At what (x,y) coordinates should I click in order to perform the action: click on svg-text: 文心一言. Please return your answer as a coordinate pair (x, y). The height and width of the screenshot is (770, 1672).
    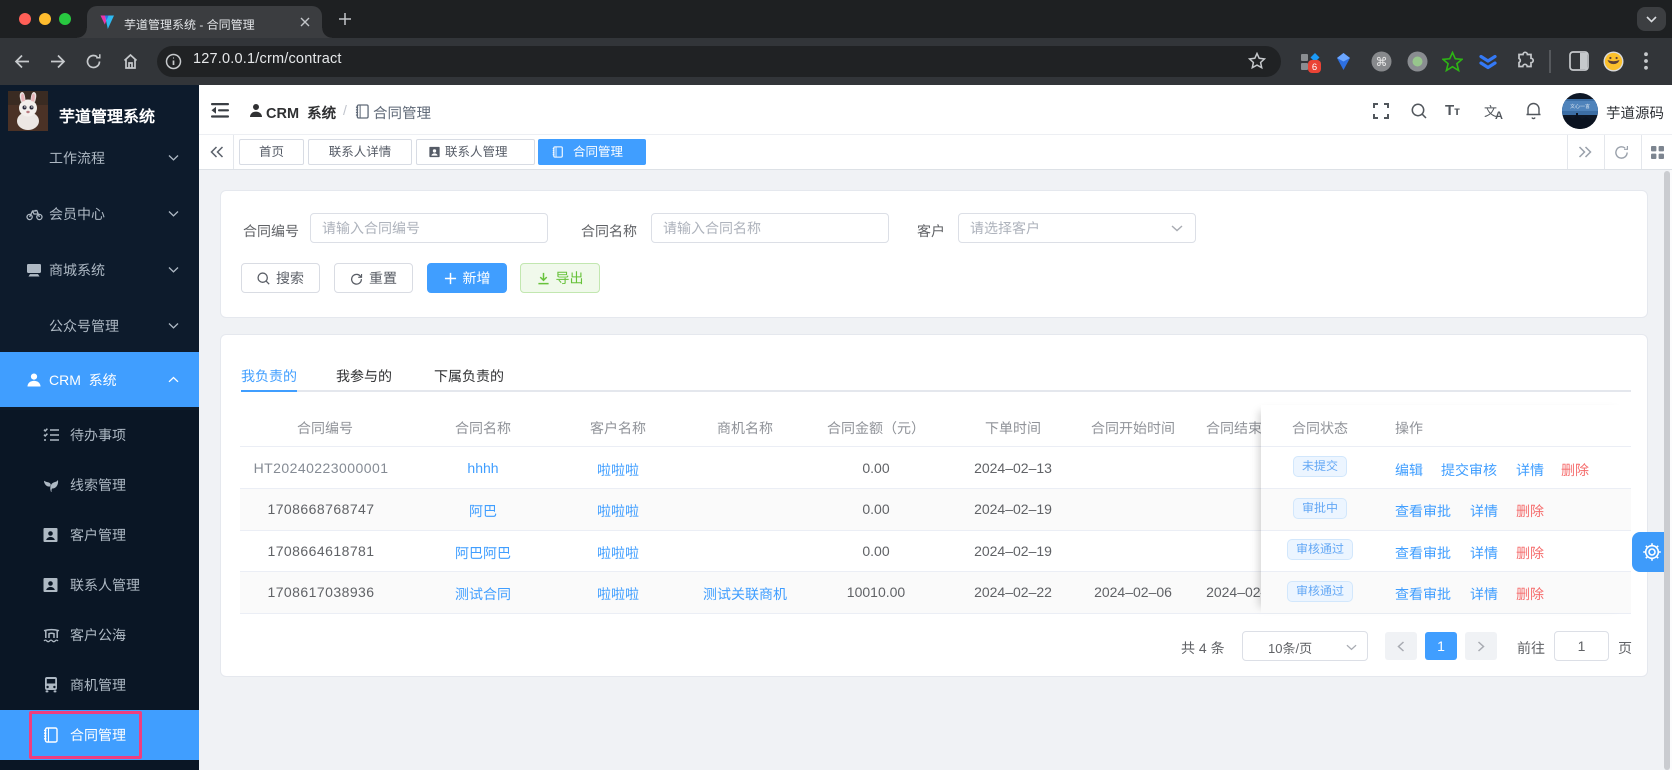
    Looking at the image, I should click on (1580, 106).